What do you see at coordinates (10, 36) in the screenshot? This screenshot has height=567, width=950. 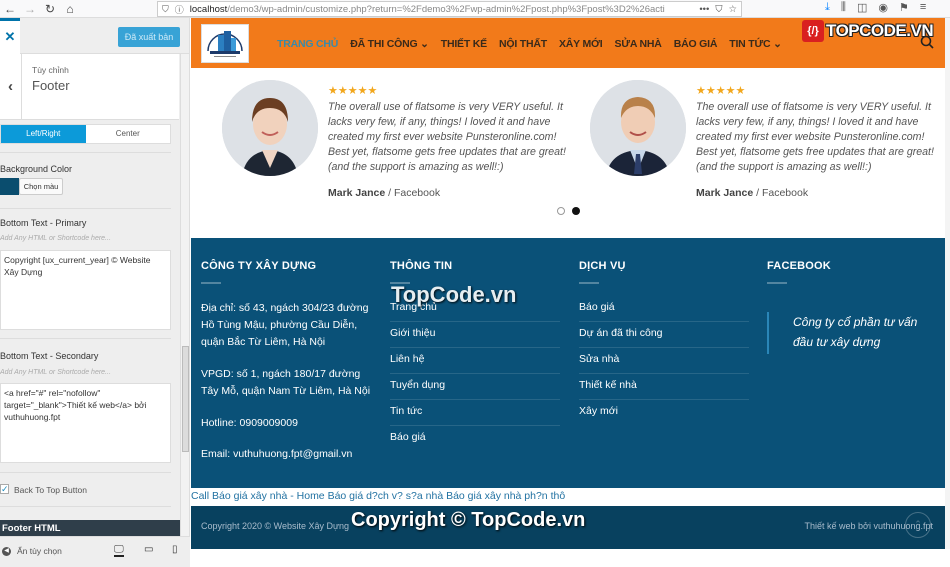 I see `close-customizer-button: ✕` at bounding box center [10, 36].